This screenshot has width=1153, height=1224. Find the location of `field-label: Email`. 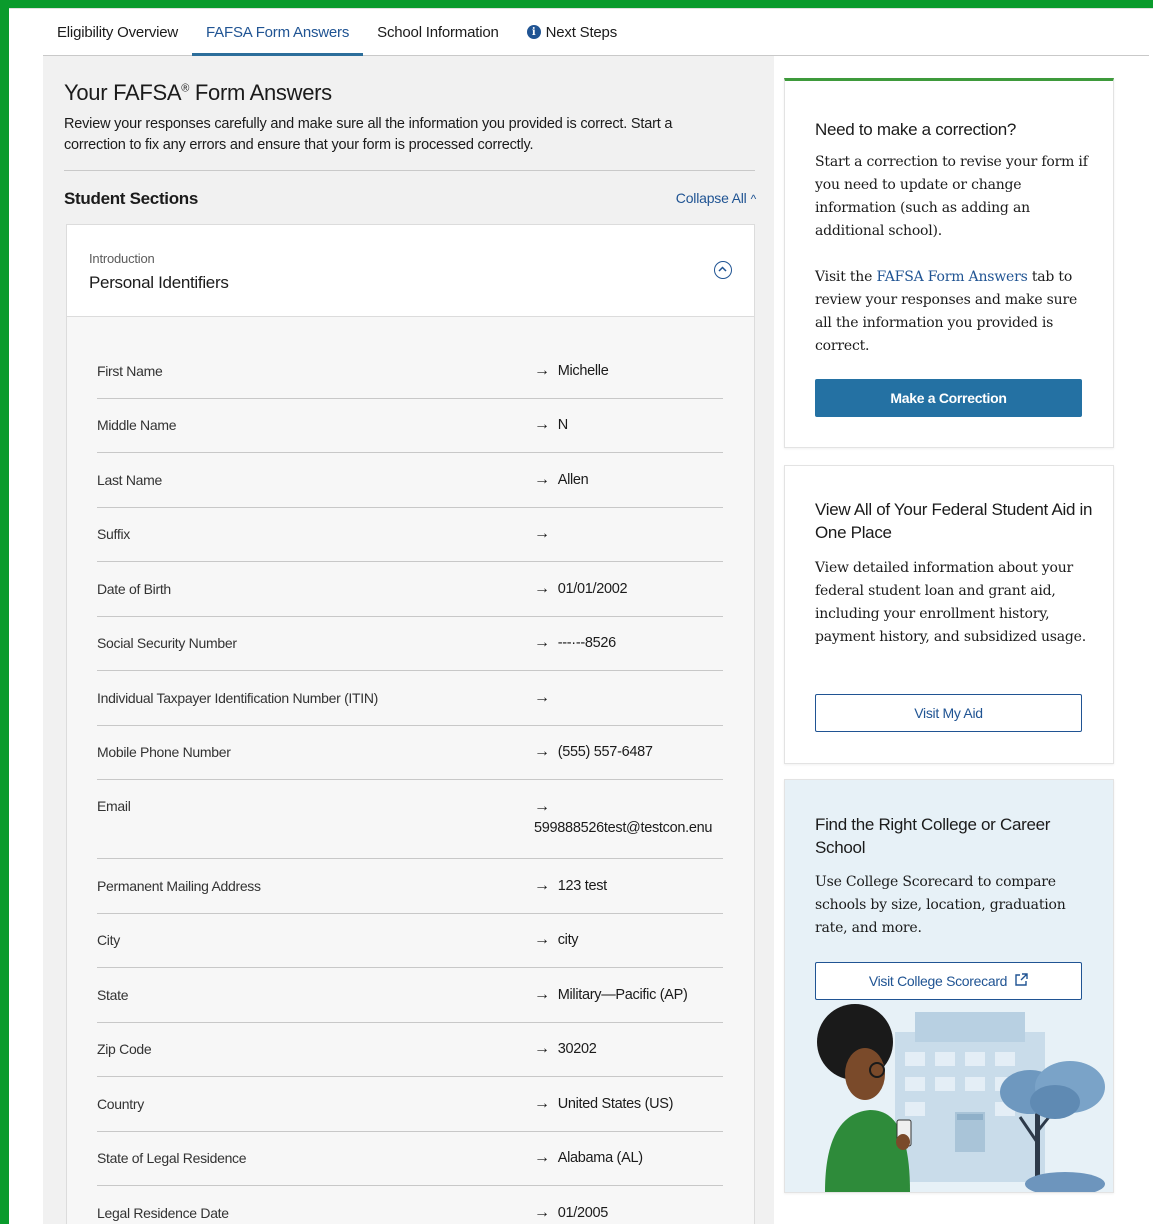

field-label: Email is located at coordinates (114, 806).